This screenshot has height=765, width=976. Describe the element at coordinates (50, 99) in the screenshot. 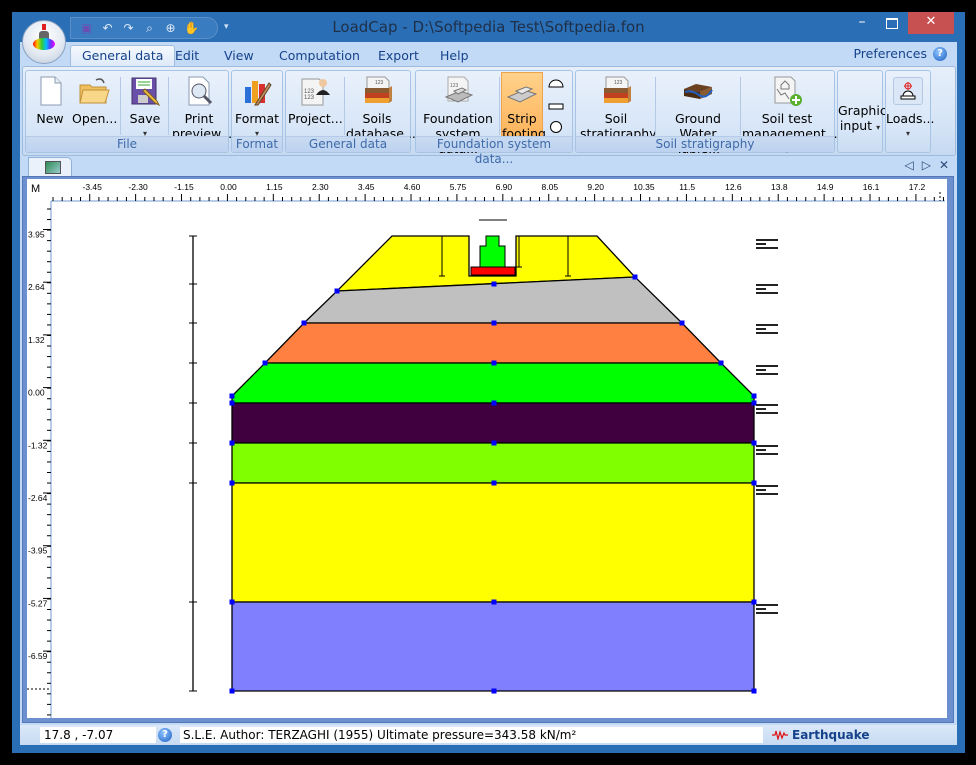

I see `new-button: New` at that location.